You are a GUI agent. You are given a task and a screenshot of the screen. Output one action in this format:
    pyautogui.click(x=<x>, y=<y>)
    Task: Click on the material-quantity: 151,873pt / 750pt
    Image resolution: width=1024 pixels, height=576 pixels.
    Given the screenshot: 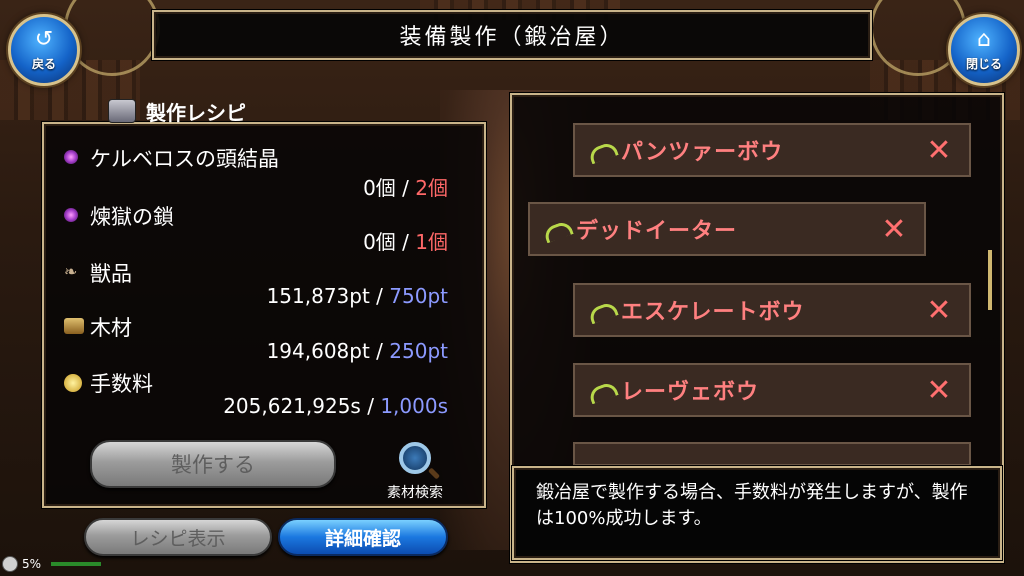 What is the action you would take?
    pyautogui.click(x=357, y=296)
    